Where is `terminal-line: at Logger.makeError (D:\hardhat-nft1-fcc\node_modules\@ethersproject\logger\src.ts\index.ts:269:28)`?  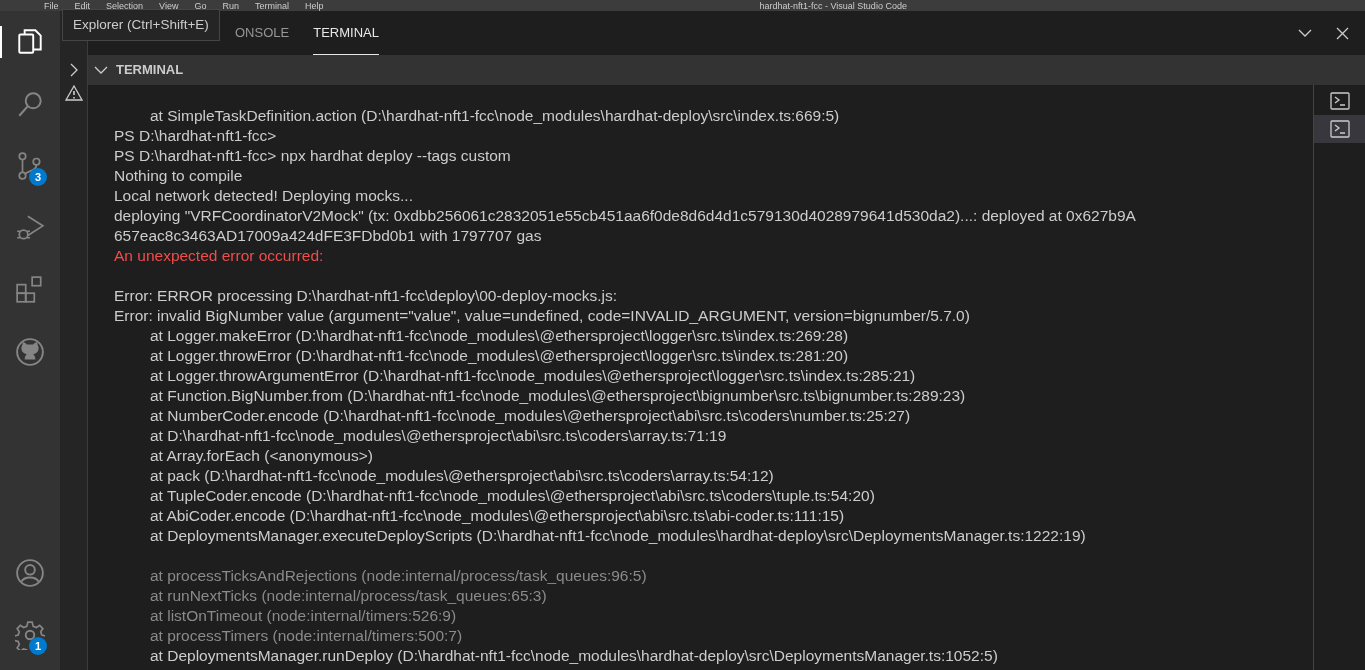
terminal-line: at Logger.makeError (D:\hardhat-nft1-fcc\node_modules\@ethersproject\logger\src.ts\index.ts:269:28) is located at coordinates (499, 336).